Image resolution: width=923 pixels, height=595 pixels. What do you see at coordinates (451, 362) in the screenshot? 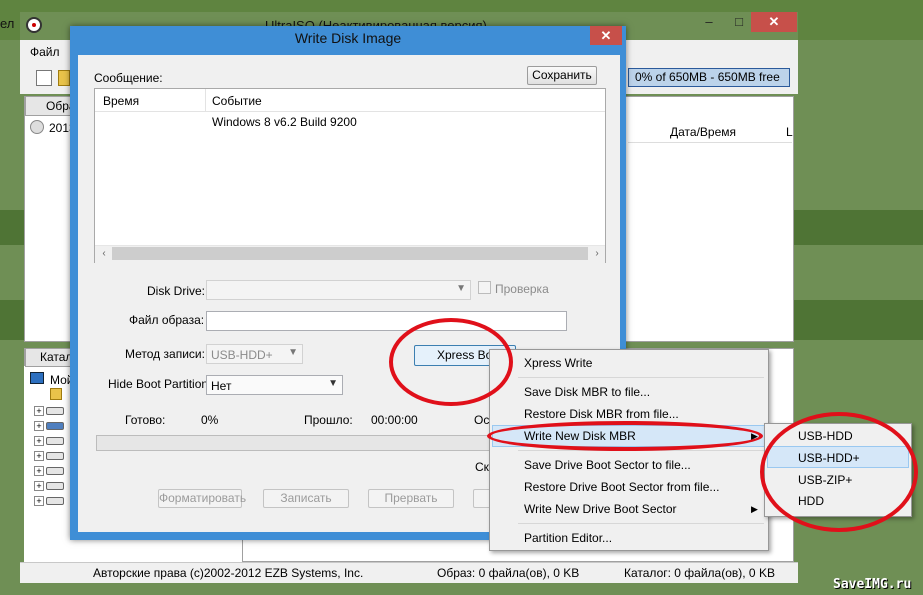
I see `annotation-circle-xpress` at bounding box center [451, 362].